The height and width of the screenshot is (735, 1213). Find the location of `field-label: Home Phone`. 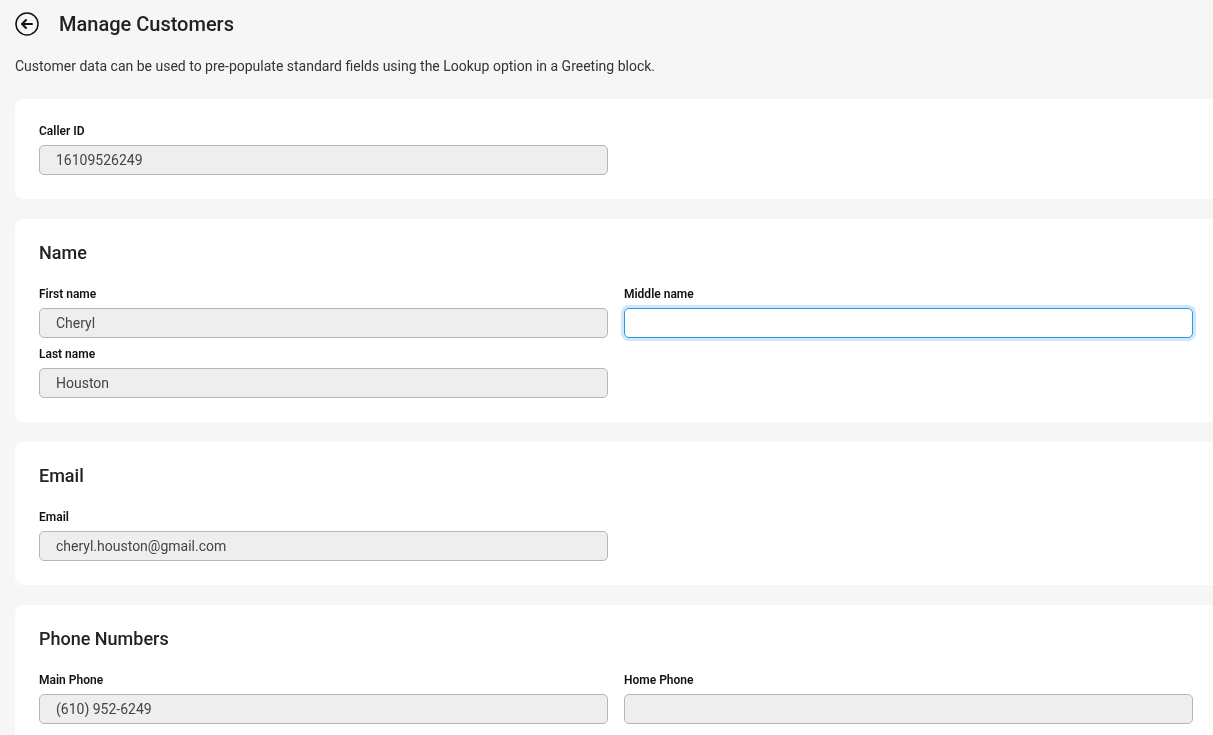

field-label: Home Phone is located at coordinates (659, 680).